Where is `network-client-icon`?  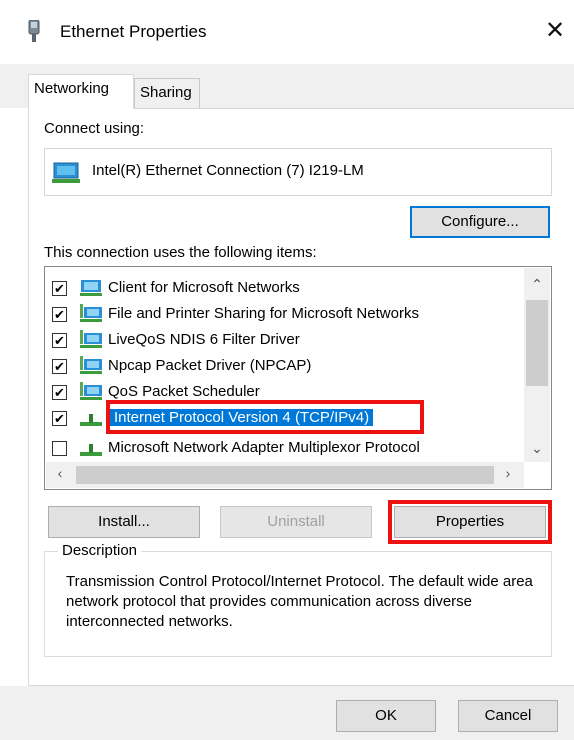
network-client-icon is located at coordinates (91, 288).